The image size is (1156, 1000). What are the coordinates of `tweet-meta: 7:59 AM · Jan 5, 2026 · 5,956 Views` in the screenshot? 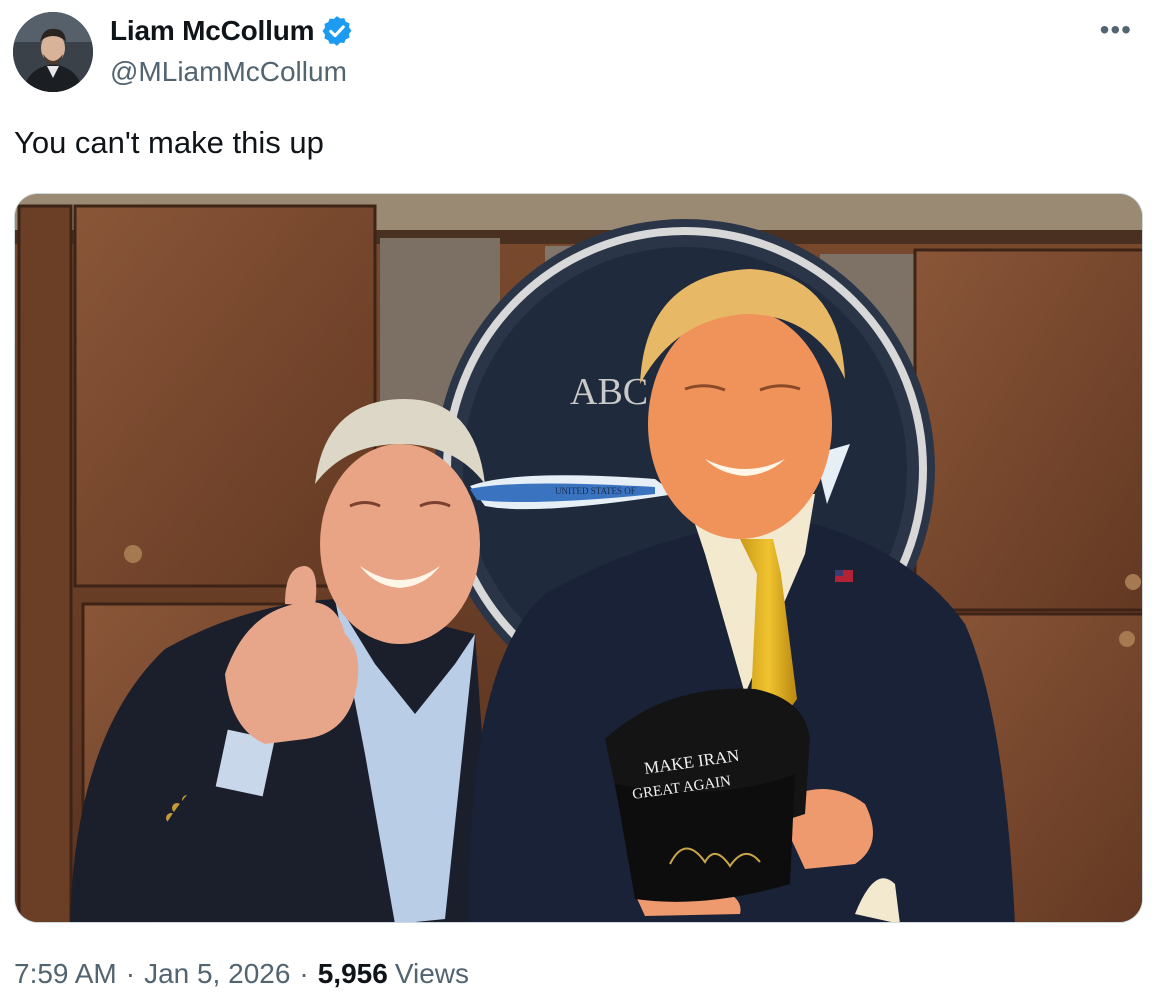 It's located at (241, 974).